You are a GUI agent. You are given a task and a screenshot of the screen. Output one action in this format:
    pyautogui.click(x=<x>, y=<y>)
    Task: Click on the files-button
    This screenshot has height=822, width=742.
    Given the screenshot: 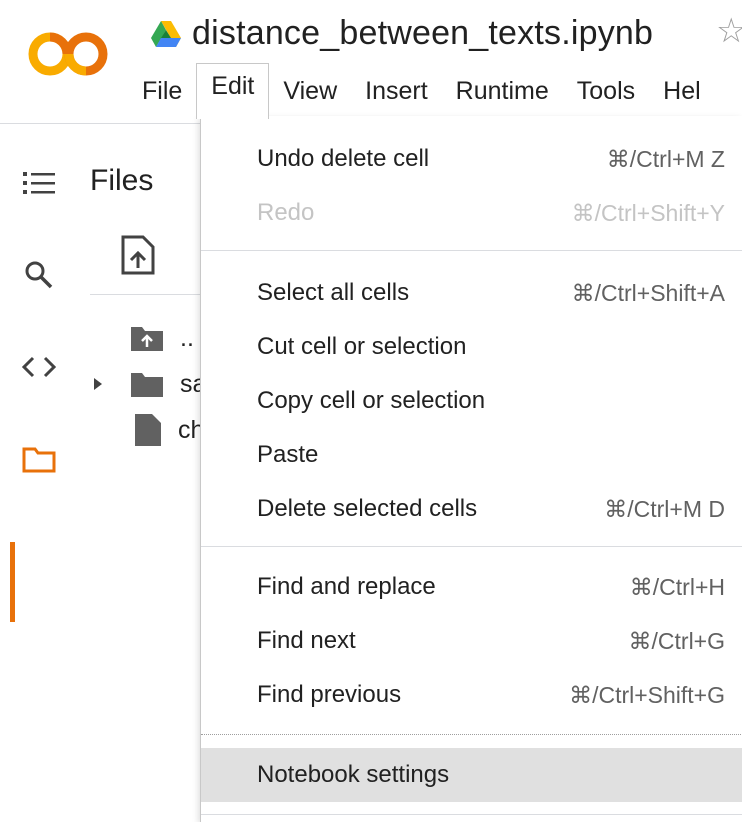 What is the action you would take?
    pyautogui.click(x=39, y=459)
    